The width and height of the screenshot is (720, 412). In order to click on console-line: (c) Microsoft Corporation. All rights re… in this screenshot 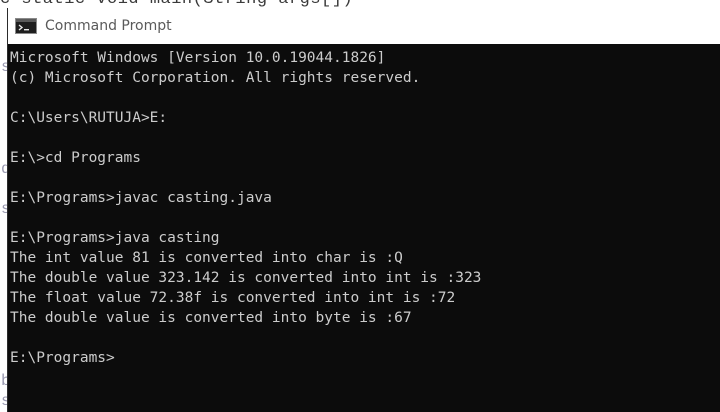, I will do `click(215, 78)`.